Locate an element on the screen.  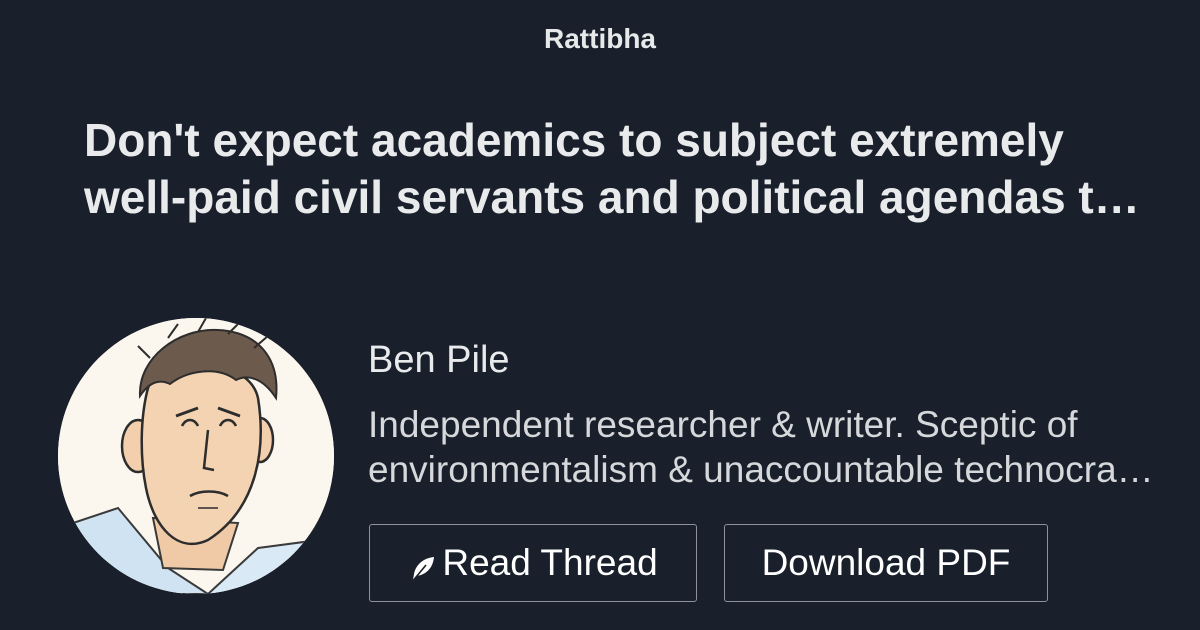
avatar-illustration is located at coordinates (196, 456).